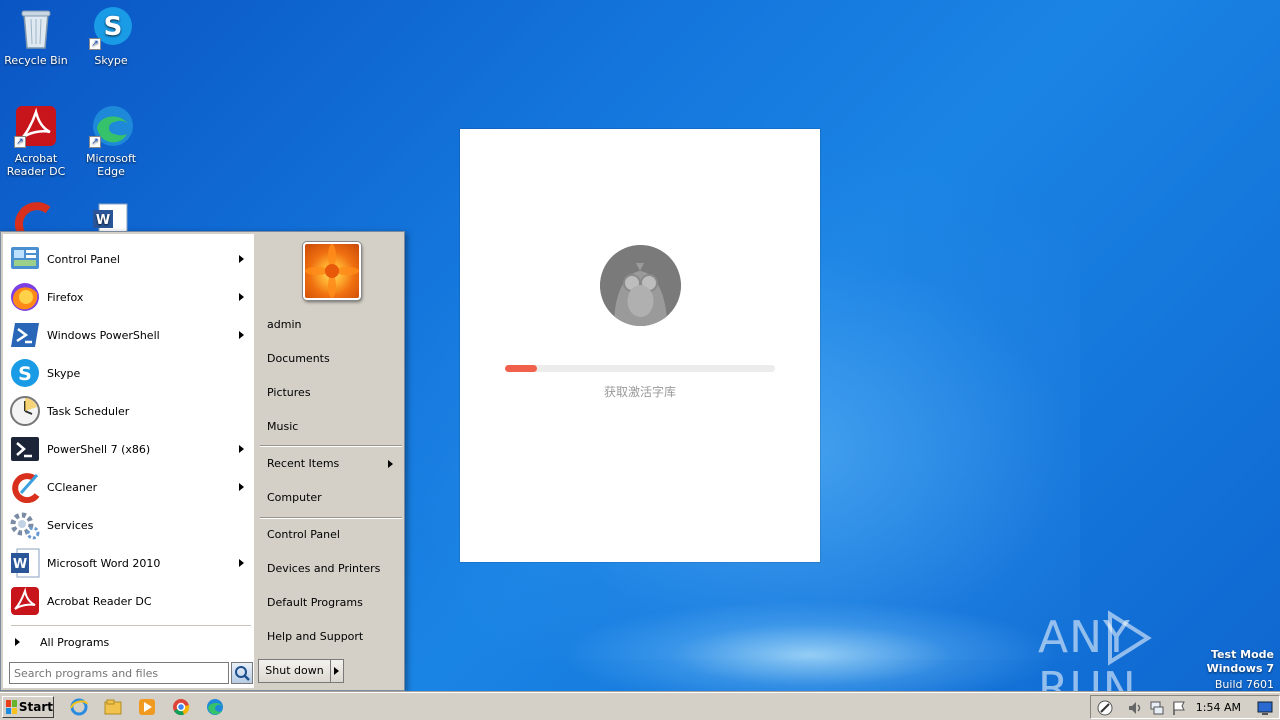 This screenshot has width=1280, height=720. What do you see at coordinates (88, 411) in the screenshot?
I see `program-label: Task Scheduler` at bounding box center [88, 411].